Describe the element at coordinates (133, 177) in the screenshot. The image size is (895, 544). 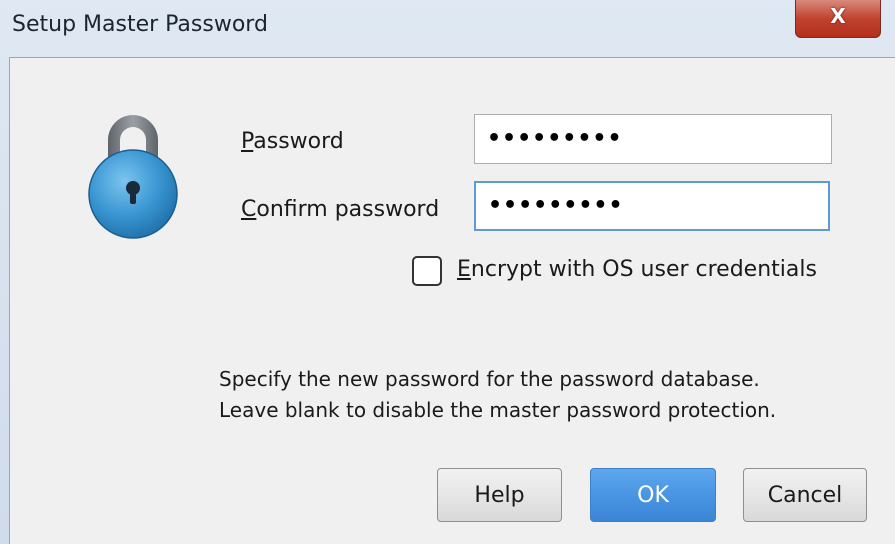
I see `padlock-icon` at that location.